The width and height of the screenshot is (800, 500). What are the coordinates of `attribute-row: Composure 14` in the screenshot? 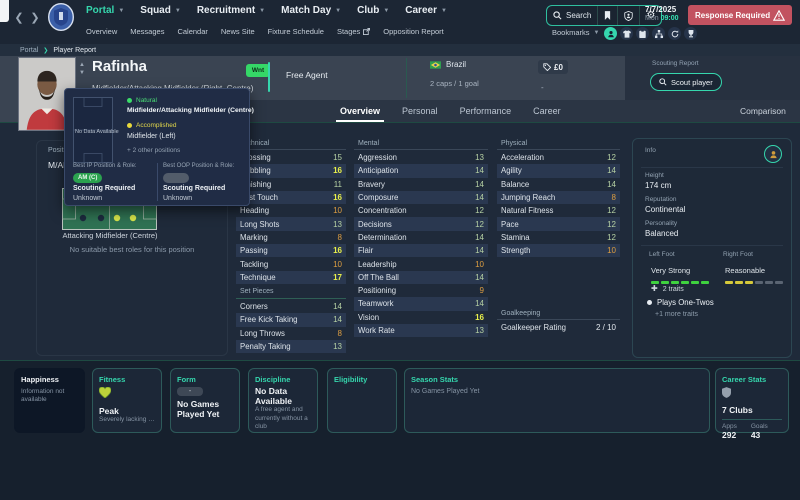 It's located at (421, 197).